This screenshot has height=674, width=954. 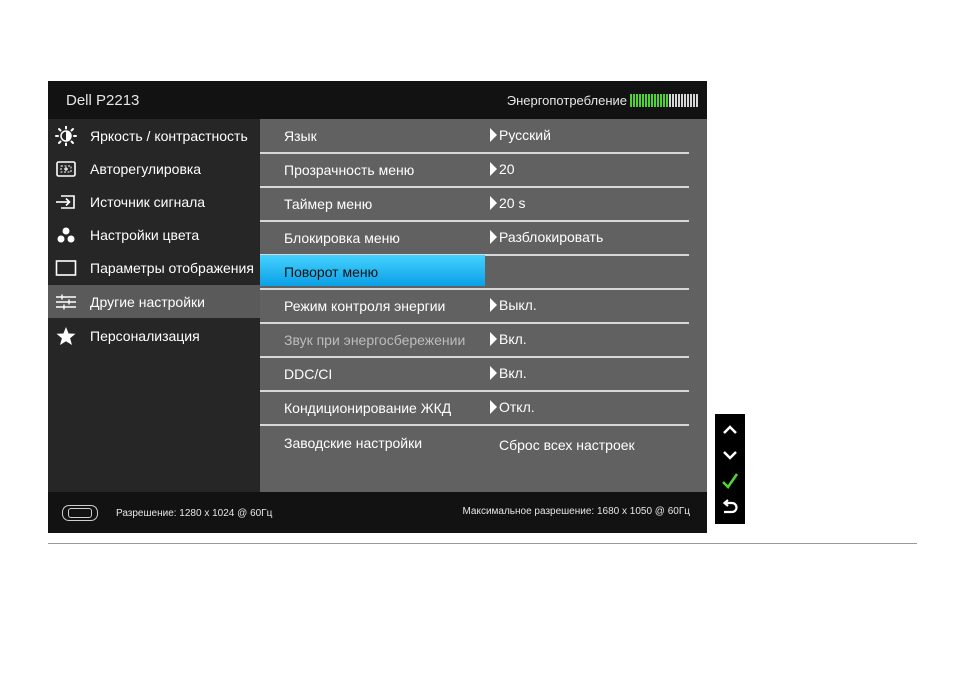 What do you see at coordinates (474, 170) in the screenshot?
I see `setting-row-menu-transparency: Прозрачность меню 20` at bounding box center [474, 170].